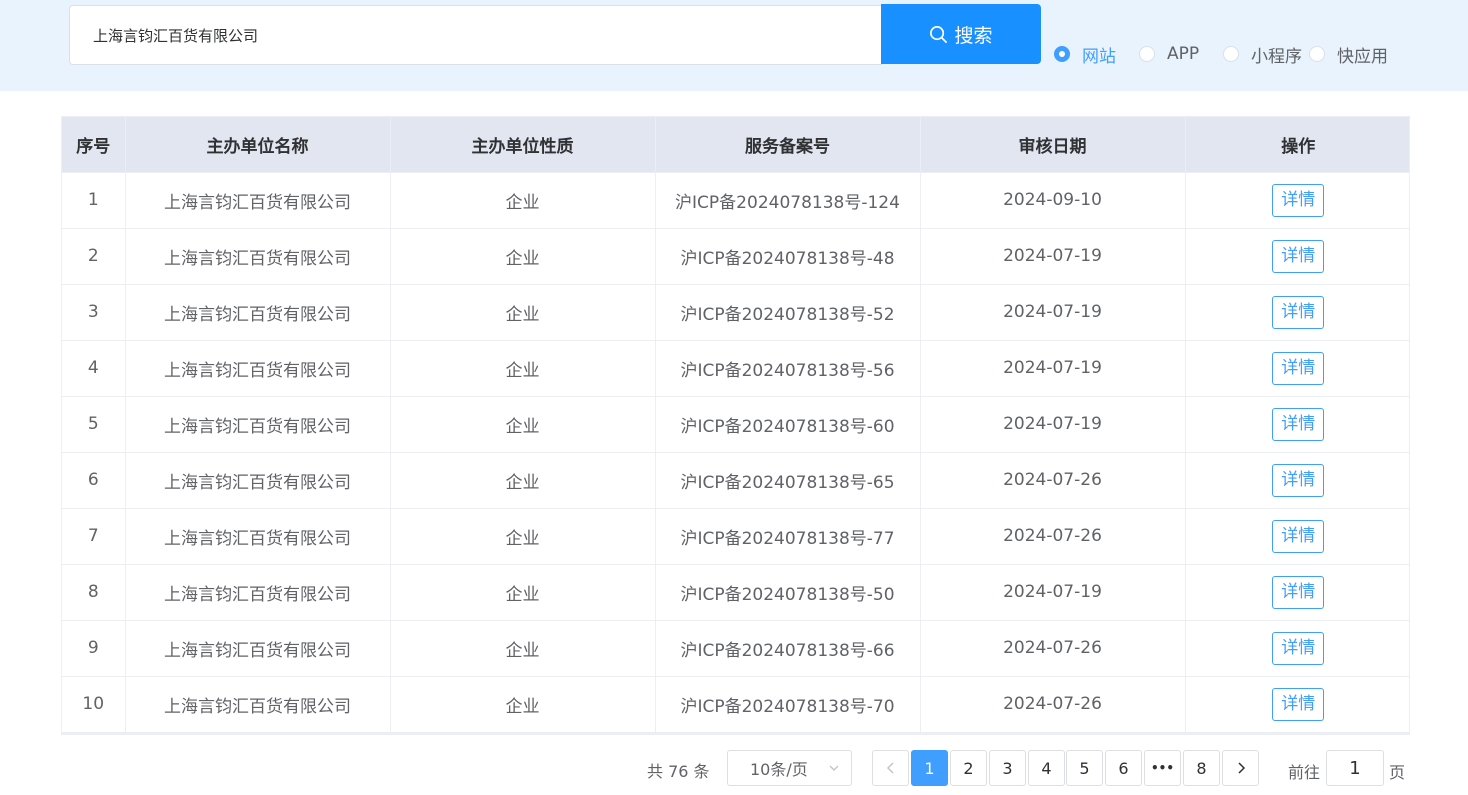 This screenshot has height=795, width=1468. What do you see at coordinates (1099, 56) in the screenshot?
I see `radio-label: 网站` at bounding box center [1099, 56].